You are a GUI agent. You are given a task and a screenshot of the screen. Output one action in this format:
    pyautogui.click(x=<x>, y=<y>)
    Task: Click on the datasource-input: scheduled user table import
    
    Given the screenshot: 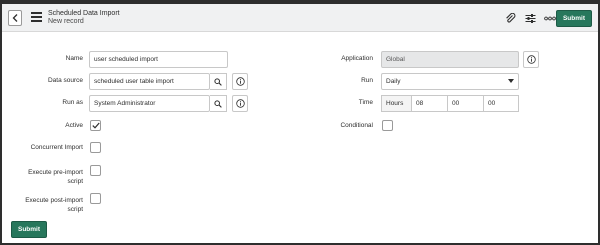 What is the action you would take?
    pyautogui.click(x=149, y=81)
    